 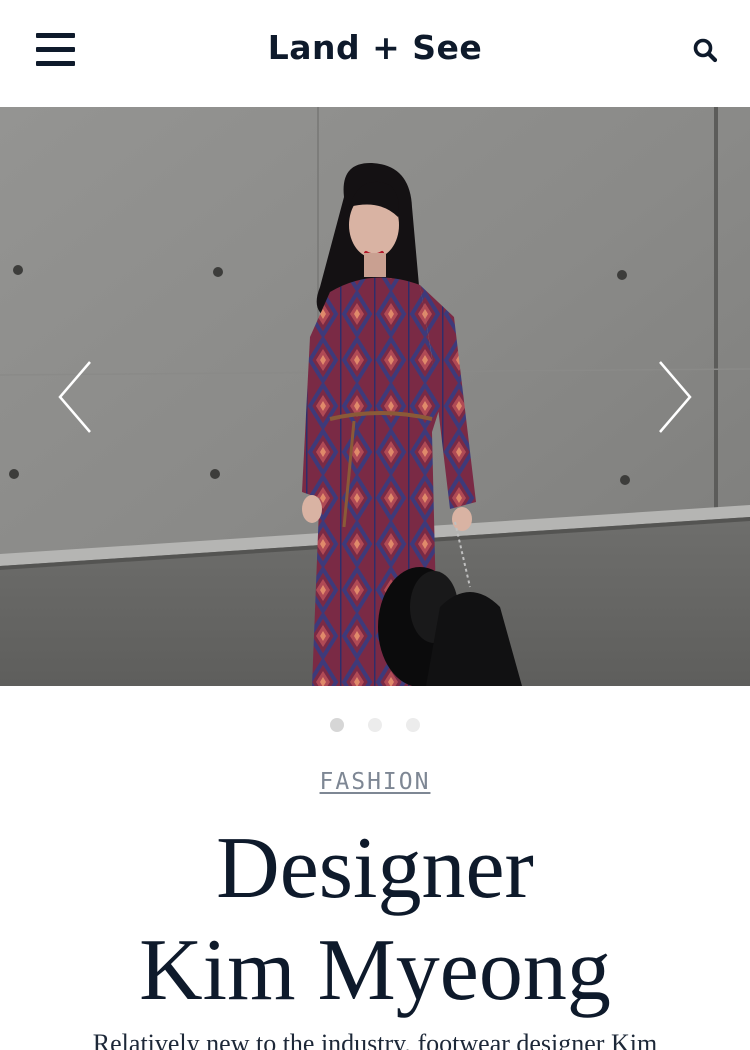 I want to click on site-title-link: Land + See, so click(x=375, y=47).